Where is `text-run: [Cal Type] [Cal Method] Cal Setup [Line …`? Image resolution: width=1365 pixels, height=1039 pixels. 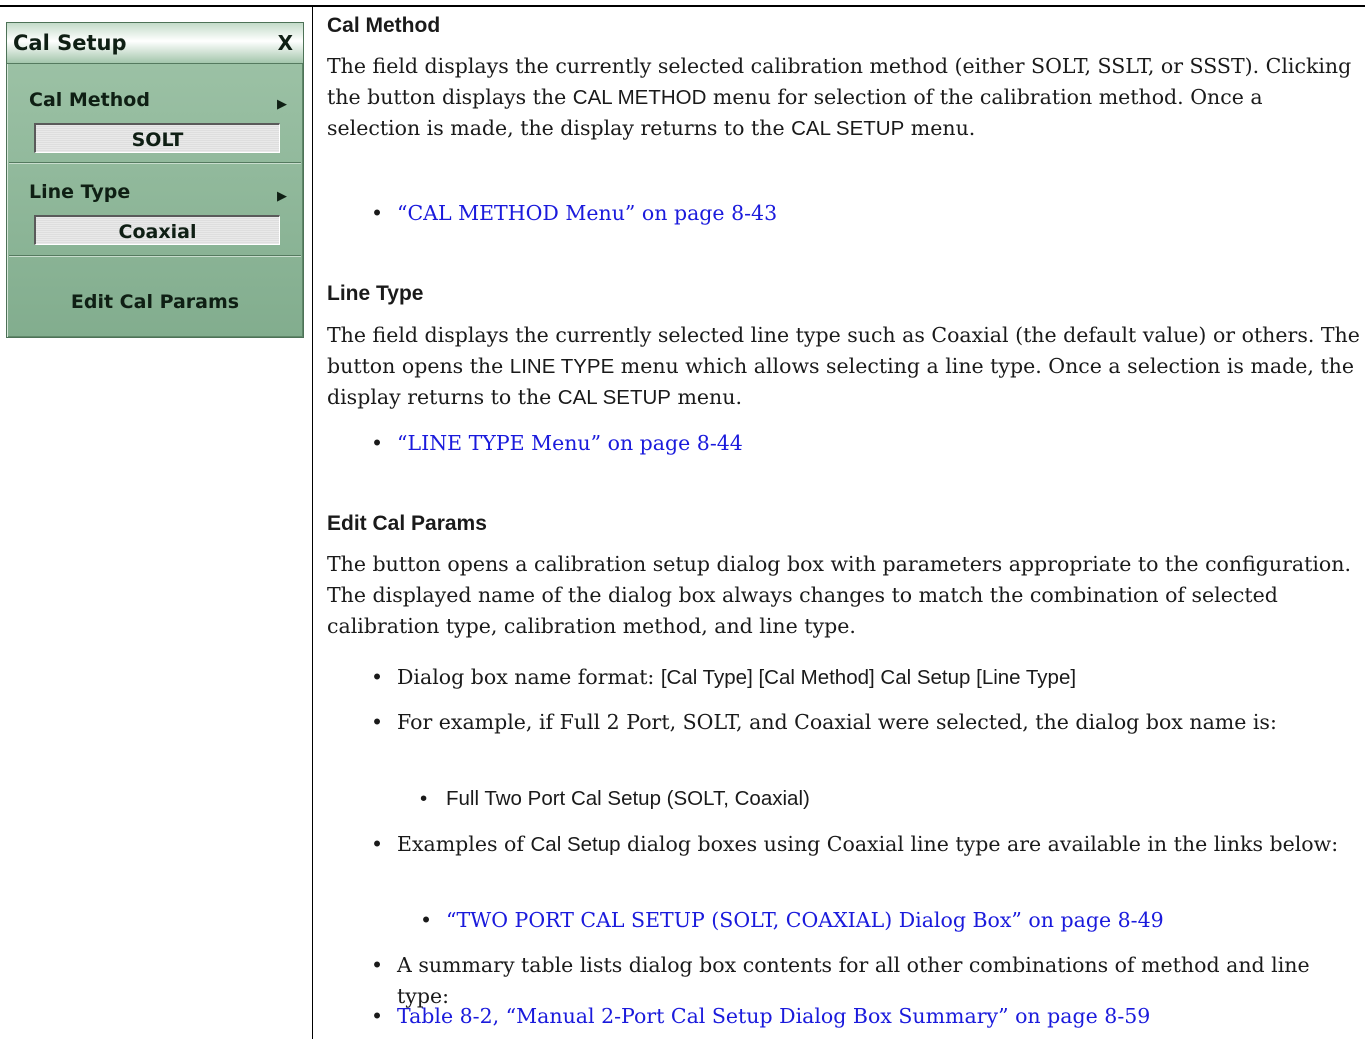
text-run: [Cal Type] [Cal Method] Cal Setup [Line … is located at coordinates (868, 677).